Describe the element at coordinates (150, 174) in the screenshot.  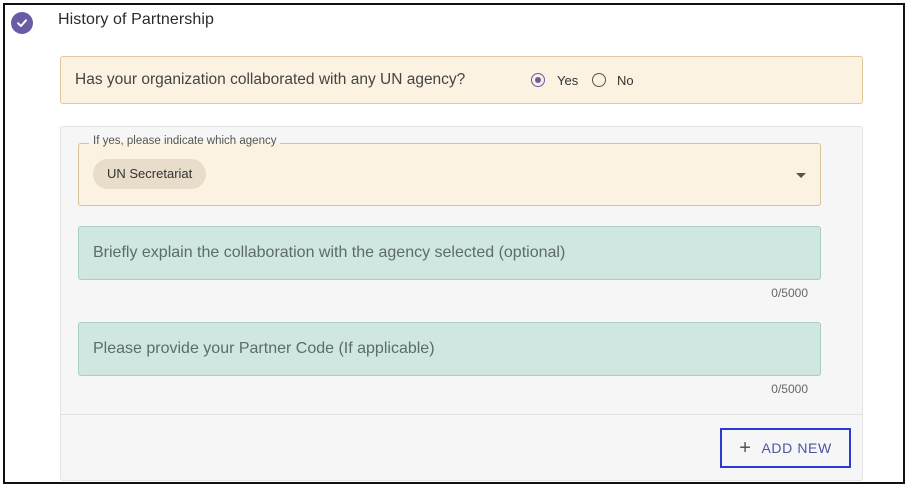
I see `agency-chip: UN Secretariat` at that location.